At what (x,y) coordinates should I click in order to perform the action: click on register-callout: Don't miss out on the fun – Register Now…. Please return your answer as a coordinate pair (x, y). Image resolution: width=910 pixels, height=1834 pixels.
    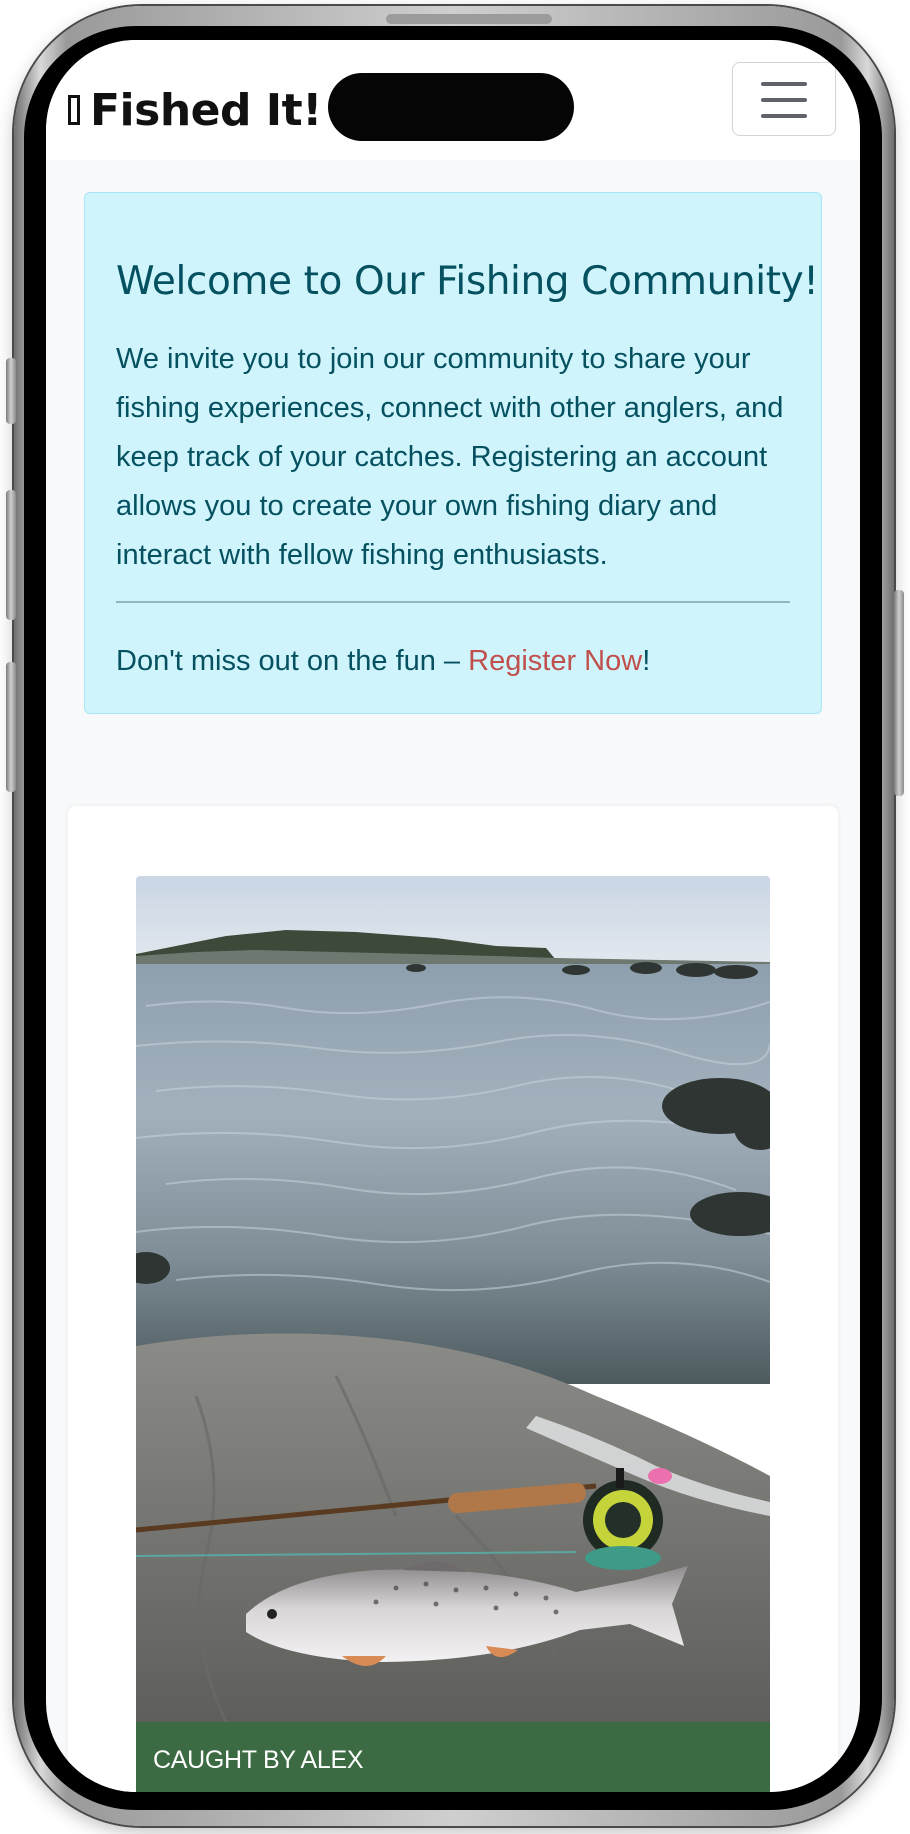
    Looking at the image, I should click on (456, 661).